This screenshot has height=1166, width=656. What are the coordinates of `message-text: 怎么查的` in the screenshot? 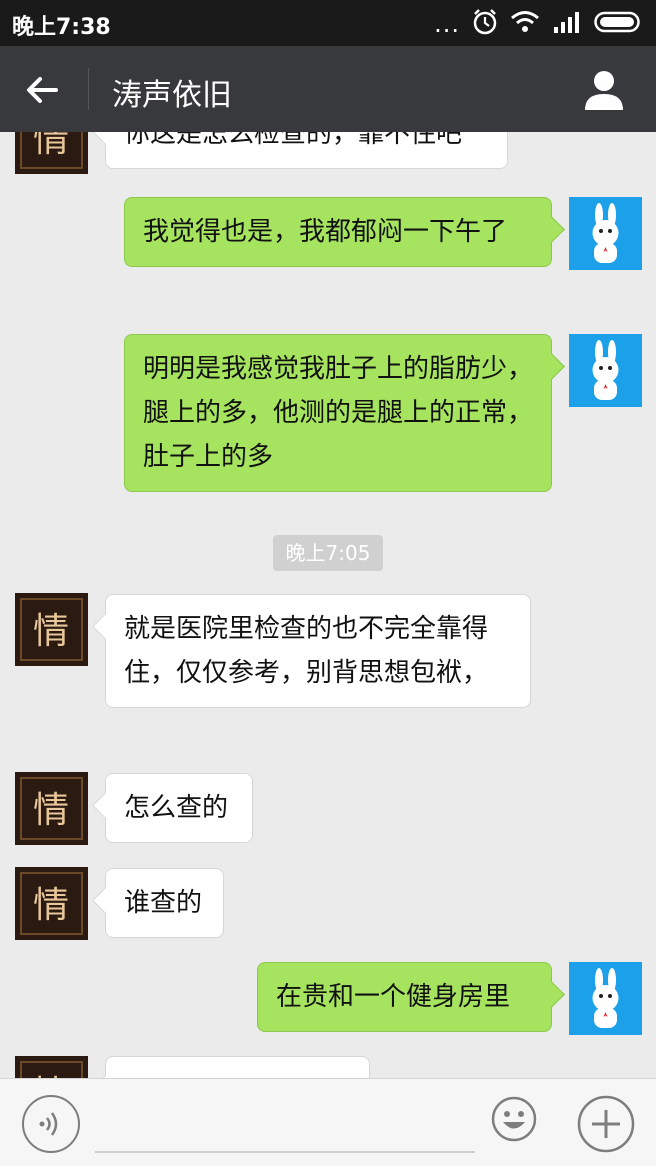 It's located at (176, 808).